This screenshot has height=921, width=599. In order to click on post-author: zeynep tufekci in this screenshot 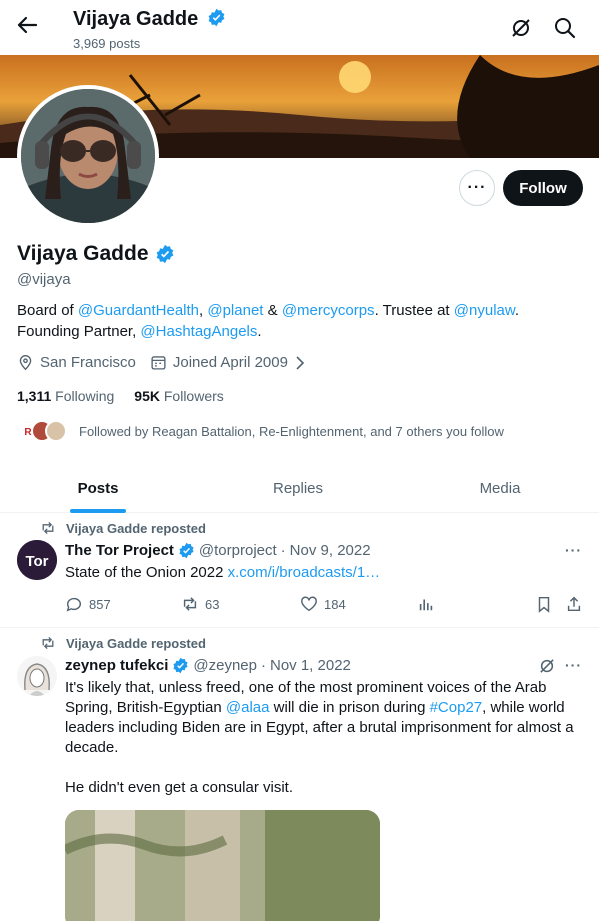, I will do `click(116, 665)`.